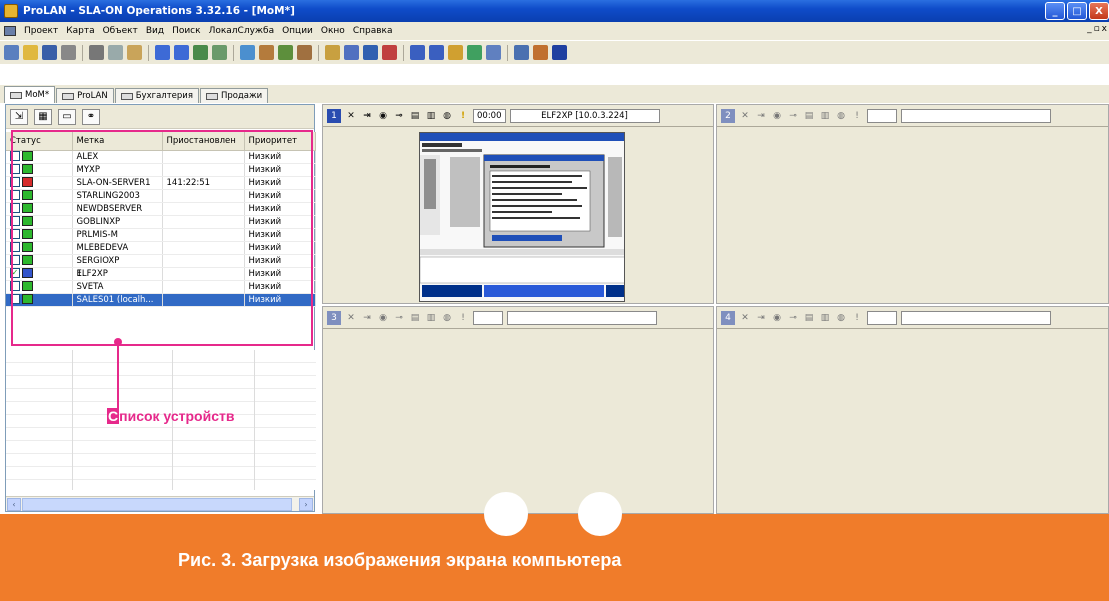 The width and height of the screenshot is (1109, 601). I want to click on horizontal-scrollbar: ‹ ›, so click(160, 503).